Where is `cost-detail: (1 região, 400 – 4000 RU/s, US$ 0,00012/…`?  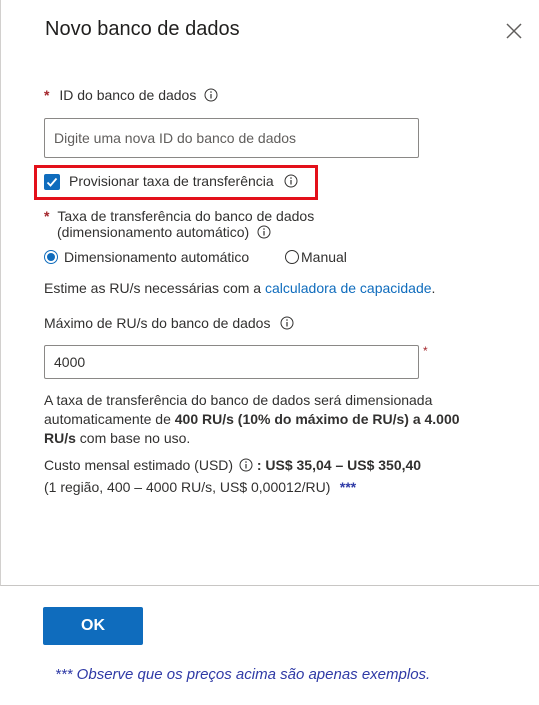 cost-detail: (1 região, 400 – 4000 RU/s, US$ 0,00012/… is located at coordinates (187, 487).